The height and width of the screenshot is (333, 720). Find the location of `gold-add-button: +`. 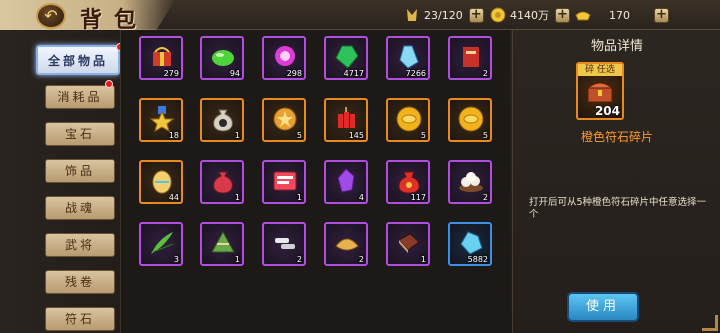

gold-add-button: + is located at coordinates (562, 15).